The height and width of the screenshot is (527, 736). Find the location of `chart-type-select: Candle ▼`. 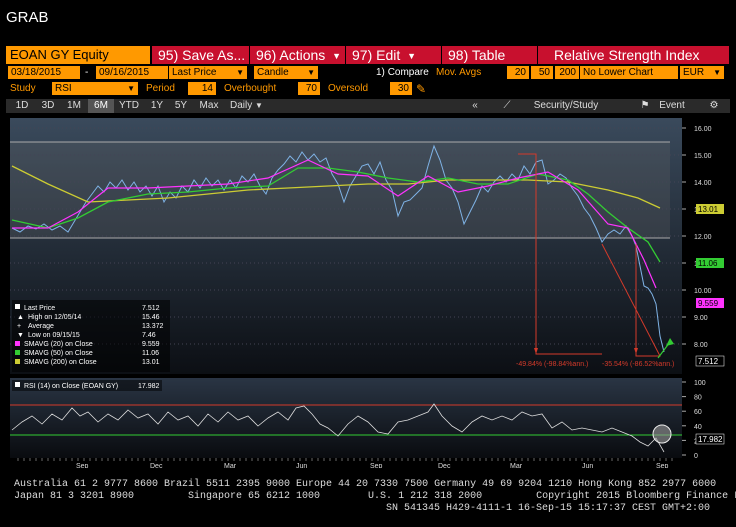

chart-type-select: Candle ▼ is located at coordinates (286, 72).